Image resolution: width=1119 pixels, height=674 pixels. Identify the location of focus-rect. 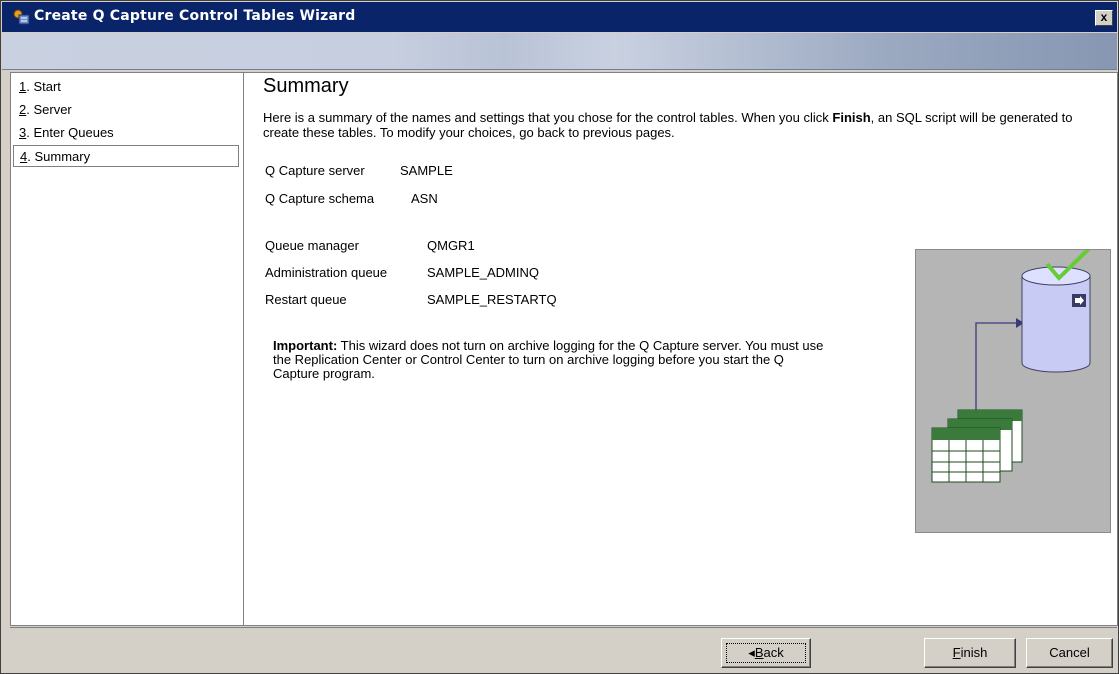
(766, 653).